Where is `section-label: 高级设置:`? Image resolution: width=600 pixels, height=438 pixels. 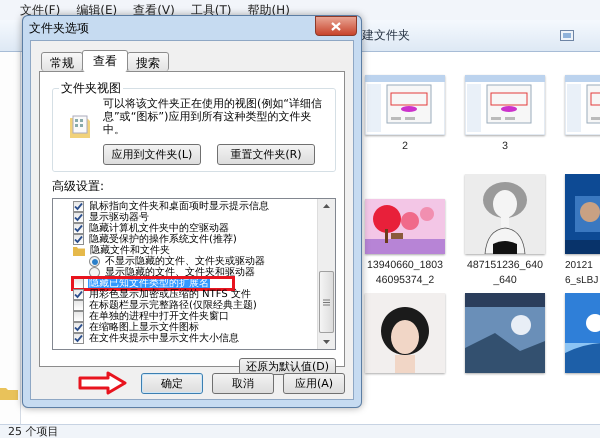 section-label: 高级设置: is located at coordinates (79, 186).